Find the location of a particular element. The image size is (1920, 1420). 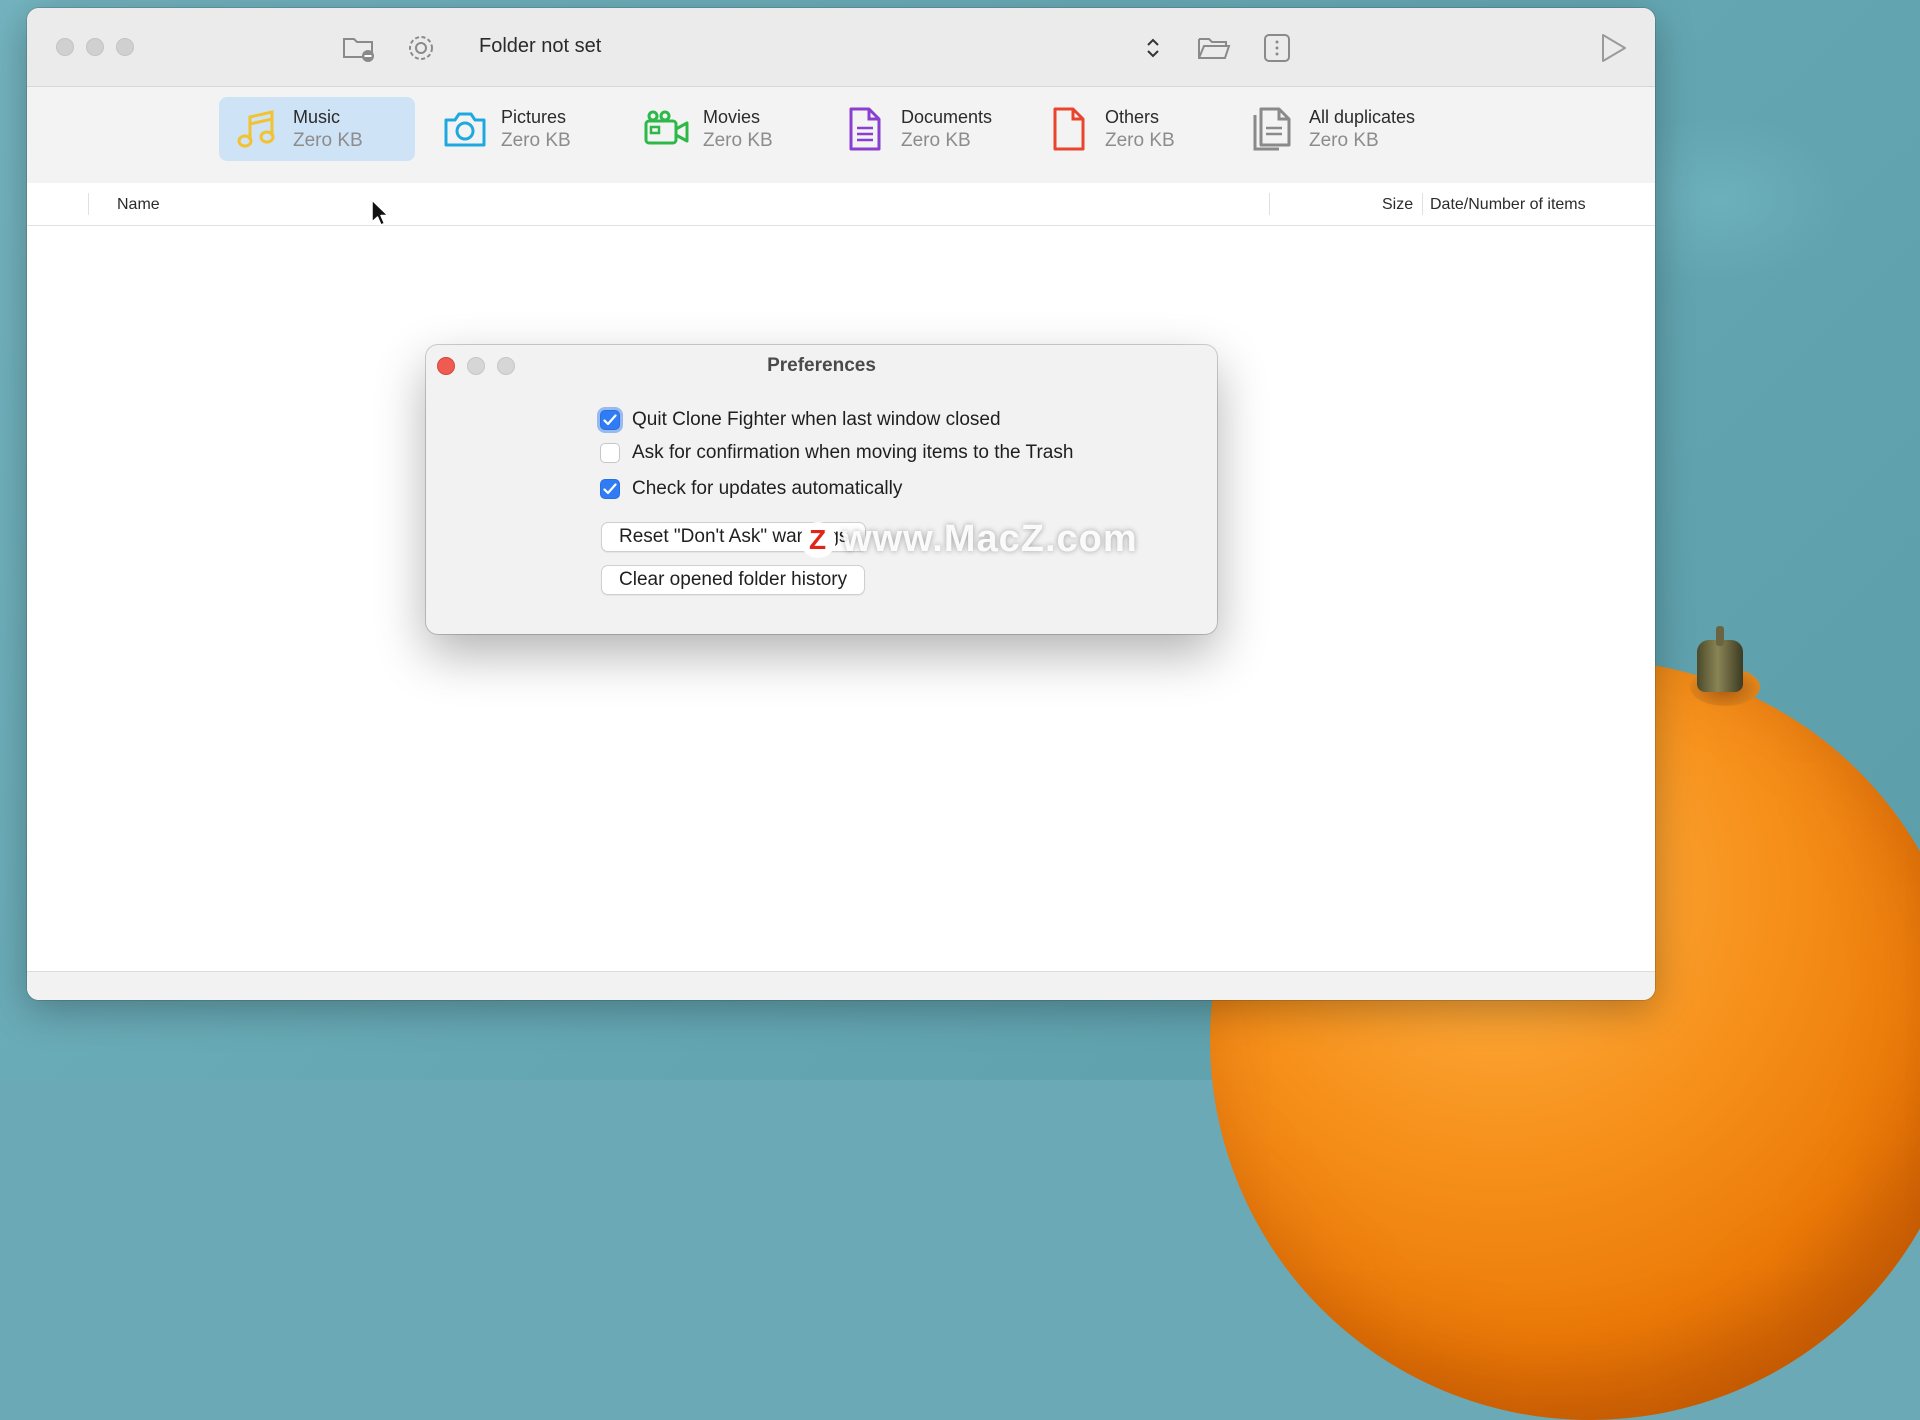

video-camera-icon is located at coordinates (667, 129).